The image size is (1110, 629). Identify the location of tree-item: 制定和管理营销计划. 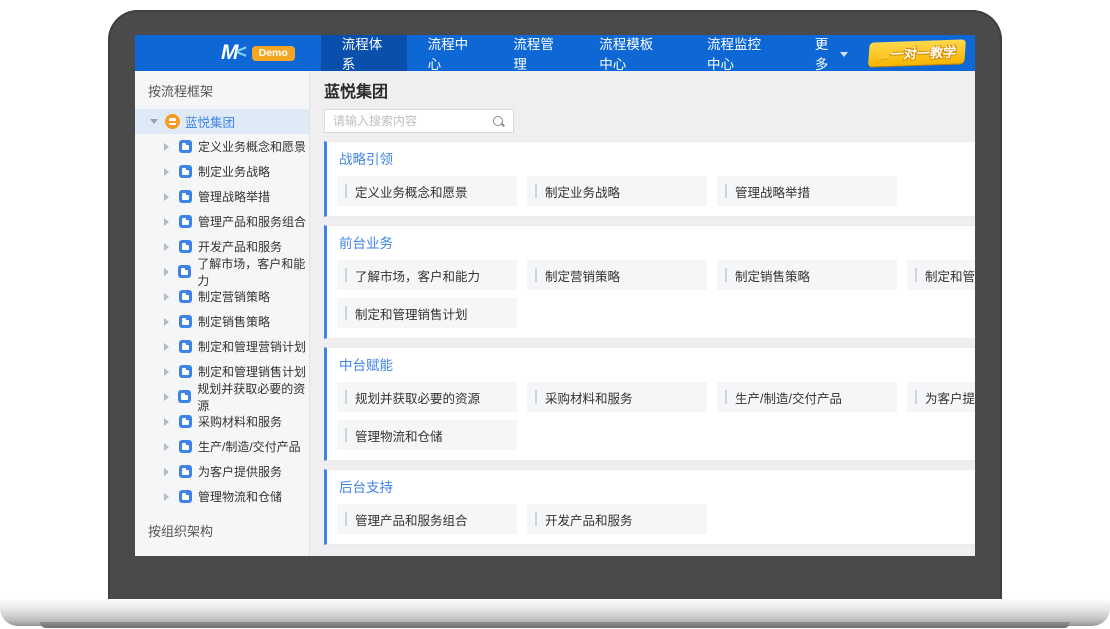
(222, 346).